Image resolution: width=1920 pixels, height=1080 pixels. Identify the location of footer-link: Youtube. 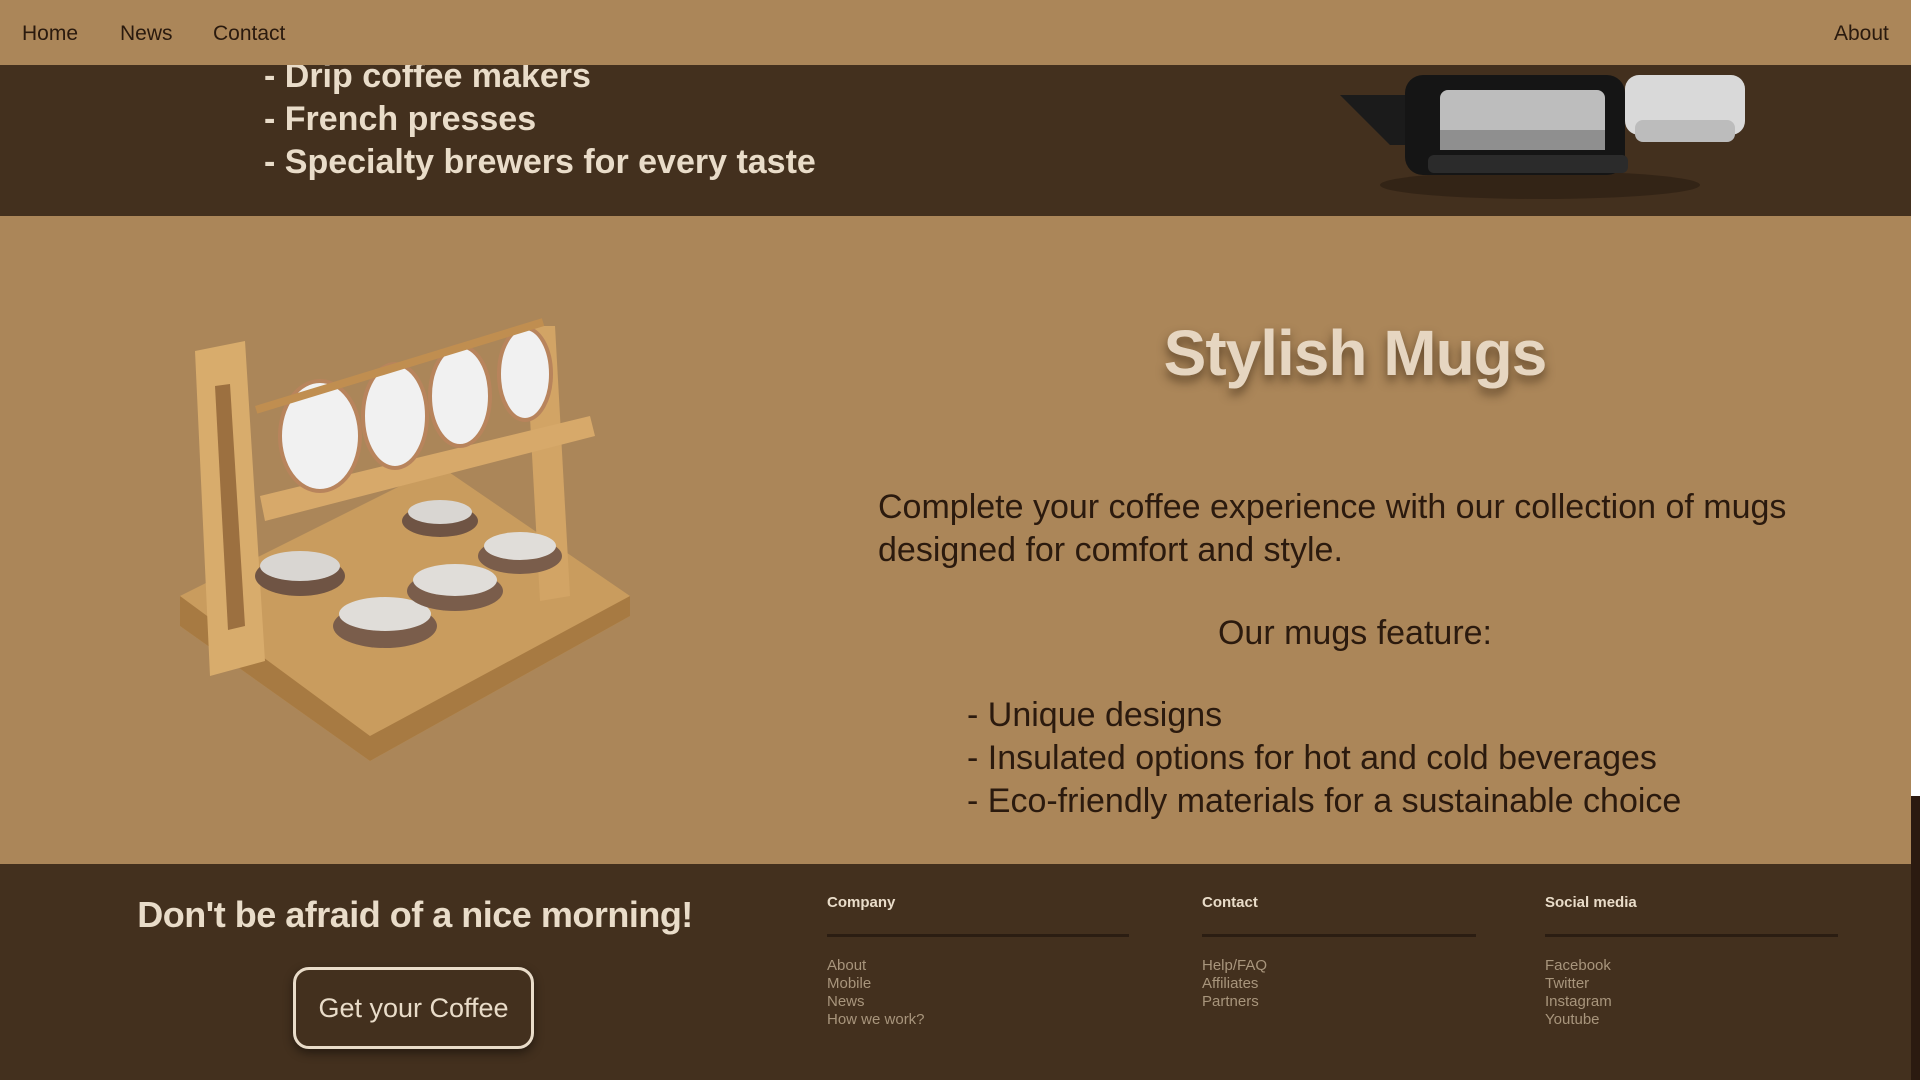
(1691, 1020).